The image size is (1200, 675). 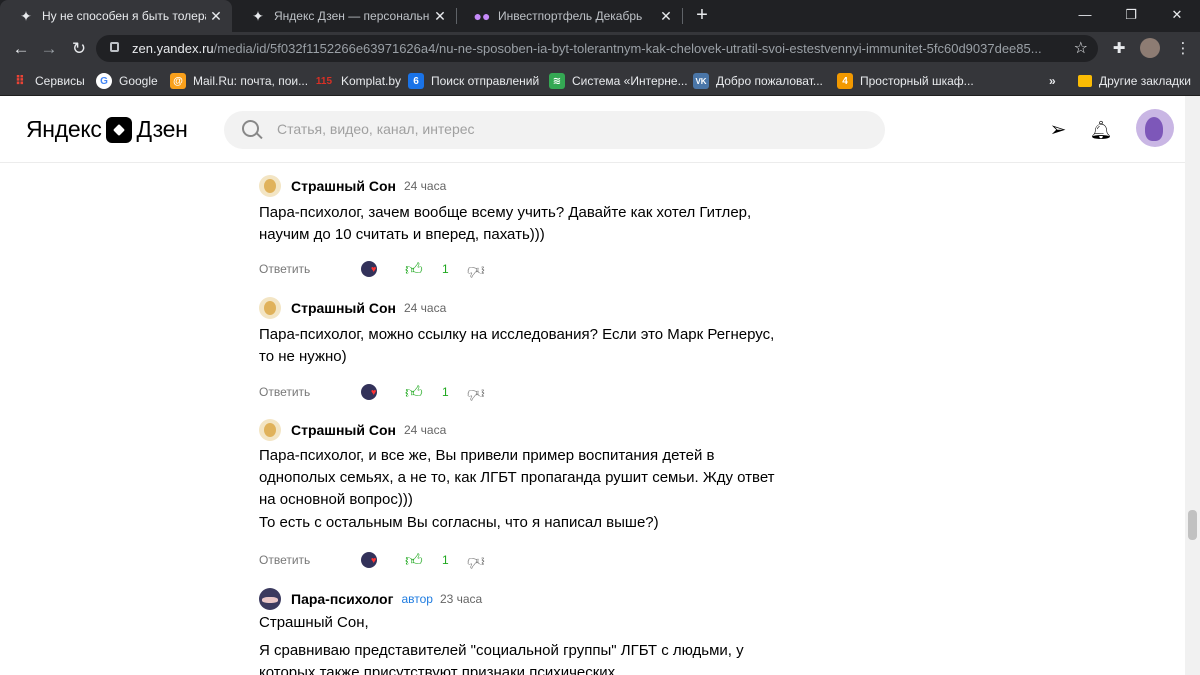 I want to click on tracking-icon: 6, so click(x=416, y=81).